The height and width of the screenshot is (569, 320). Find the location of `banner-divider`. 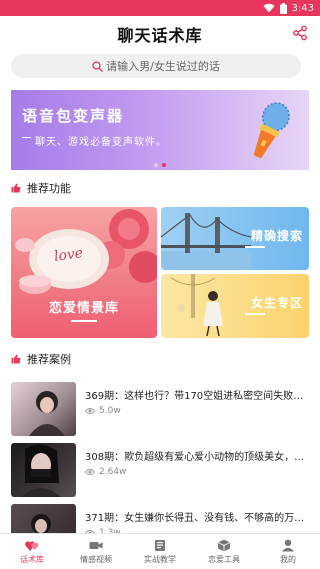

banner-divider is located at coordinates (26, 137).